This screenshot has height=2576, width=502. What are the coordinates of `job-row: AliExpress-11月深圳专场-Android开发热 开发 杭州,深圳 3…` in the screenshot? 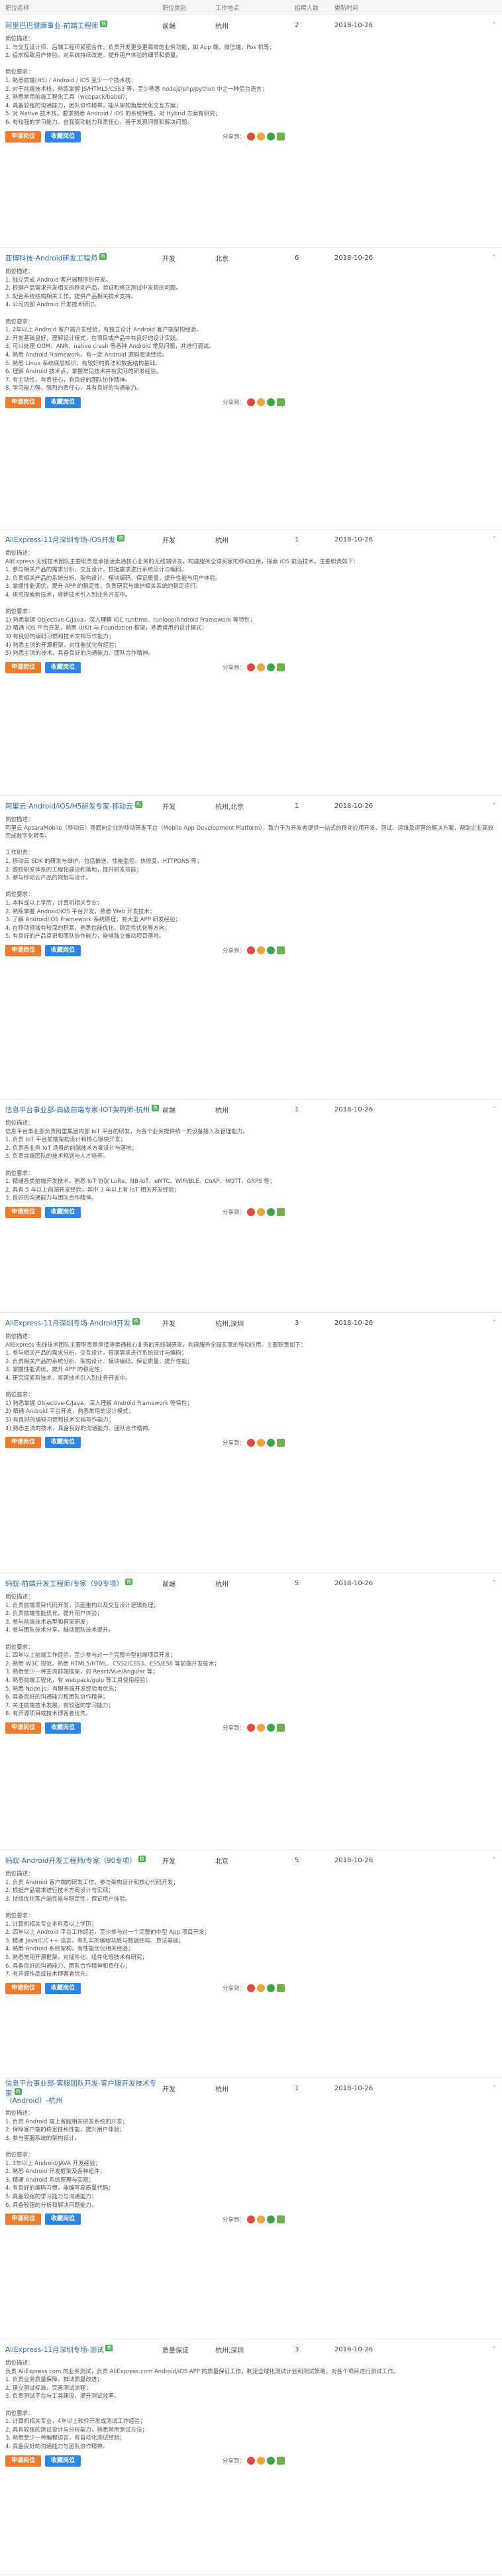 It's located at (251, 1323).